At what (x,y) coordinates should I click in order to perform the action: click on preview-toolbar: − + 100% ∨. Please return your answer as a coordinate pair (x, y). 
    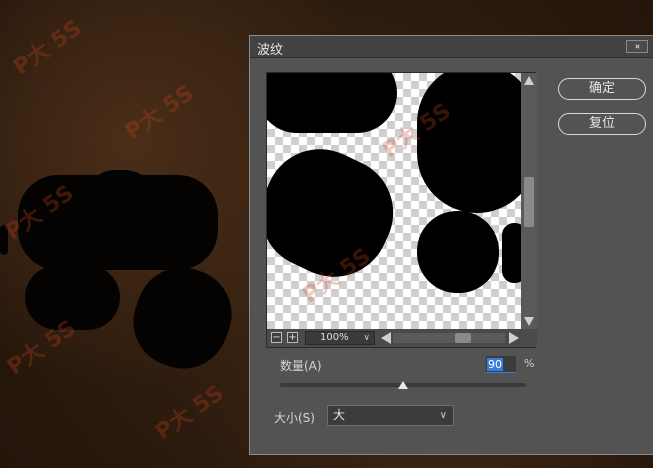
    Looking at the image, I should click on (402, 338).